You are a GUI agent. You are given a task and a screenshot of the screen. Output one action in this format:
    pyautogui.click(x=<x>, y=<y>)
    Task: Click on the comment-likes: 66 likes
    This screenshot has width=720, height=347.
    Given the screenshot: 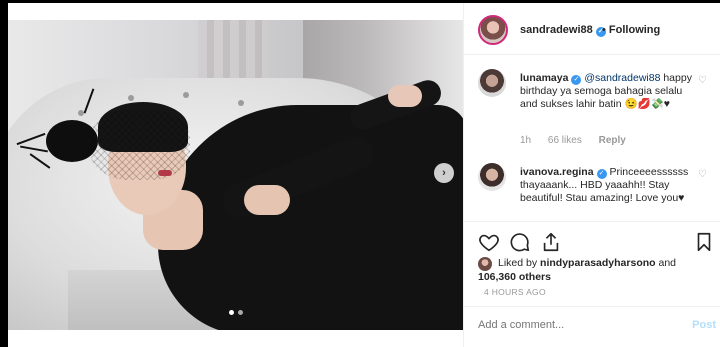 What is the action you would take?
    pyautogui.click(x=565, y=140)
    